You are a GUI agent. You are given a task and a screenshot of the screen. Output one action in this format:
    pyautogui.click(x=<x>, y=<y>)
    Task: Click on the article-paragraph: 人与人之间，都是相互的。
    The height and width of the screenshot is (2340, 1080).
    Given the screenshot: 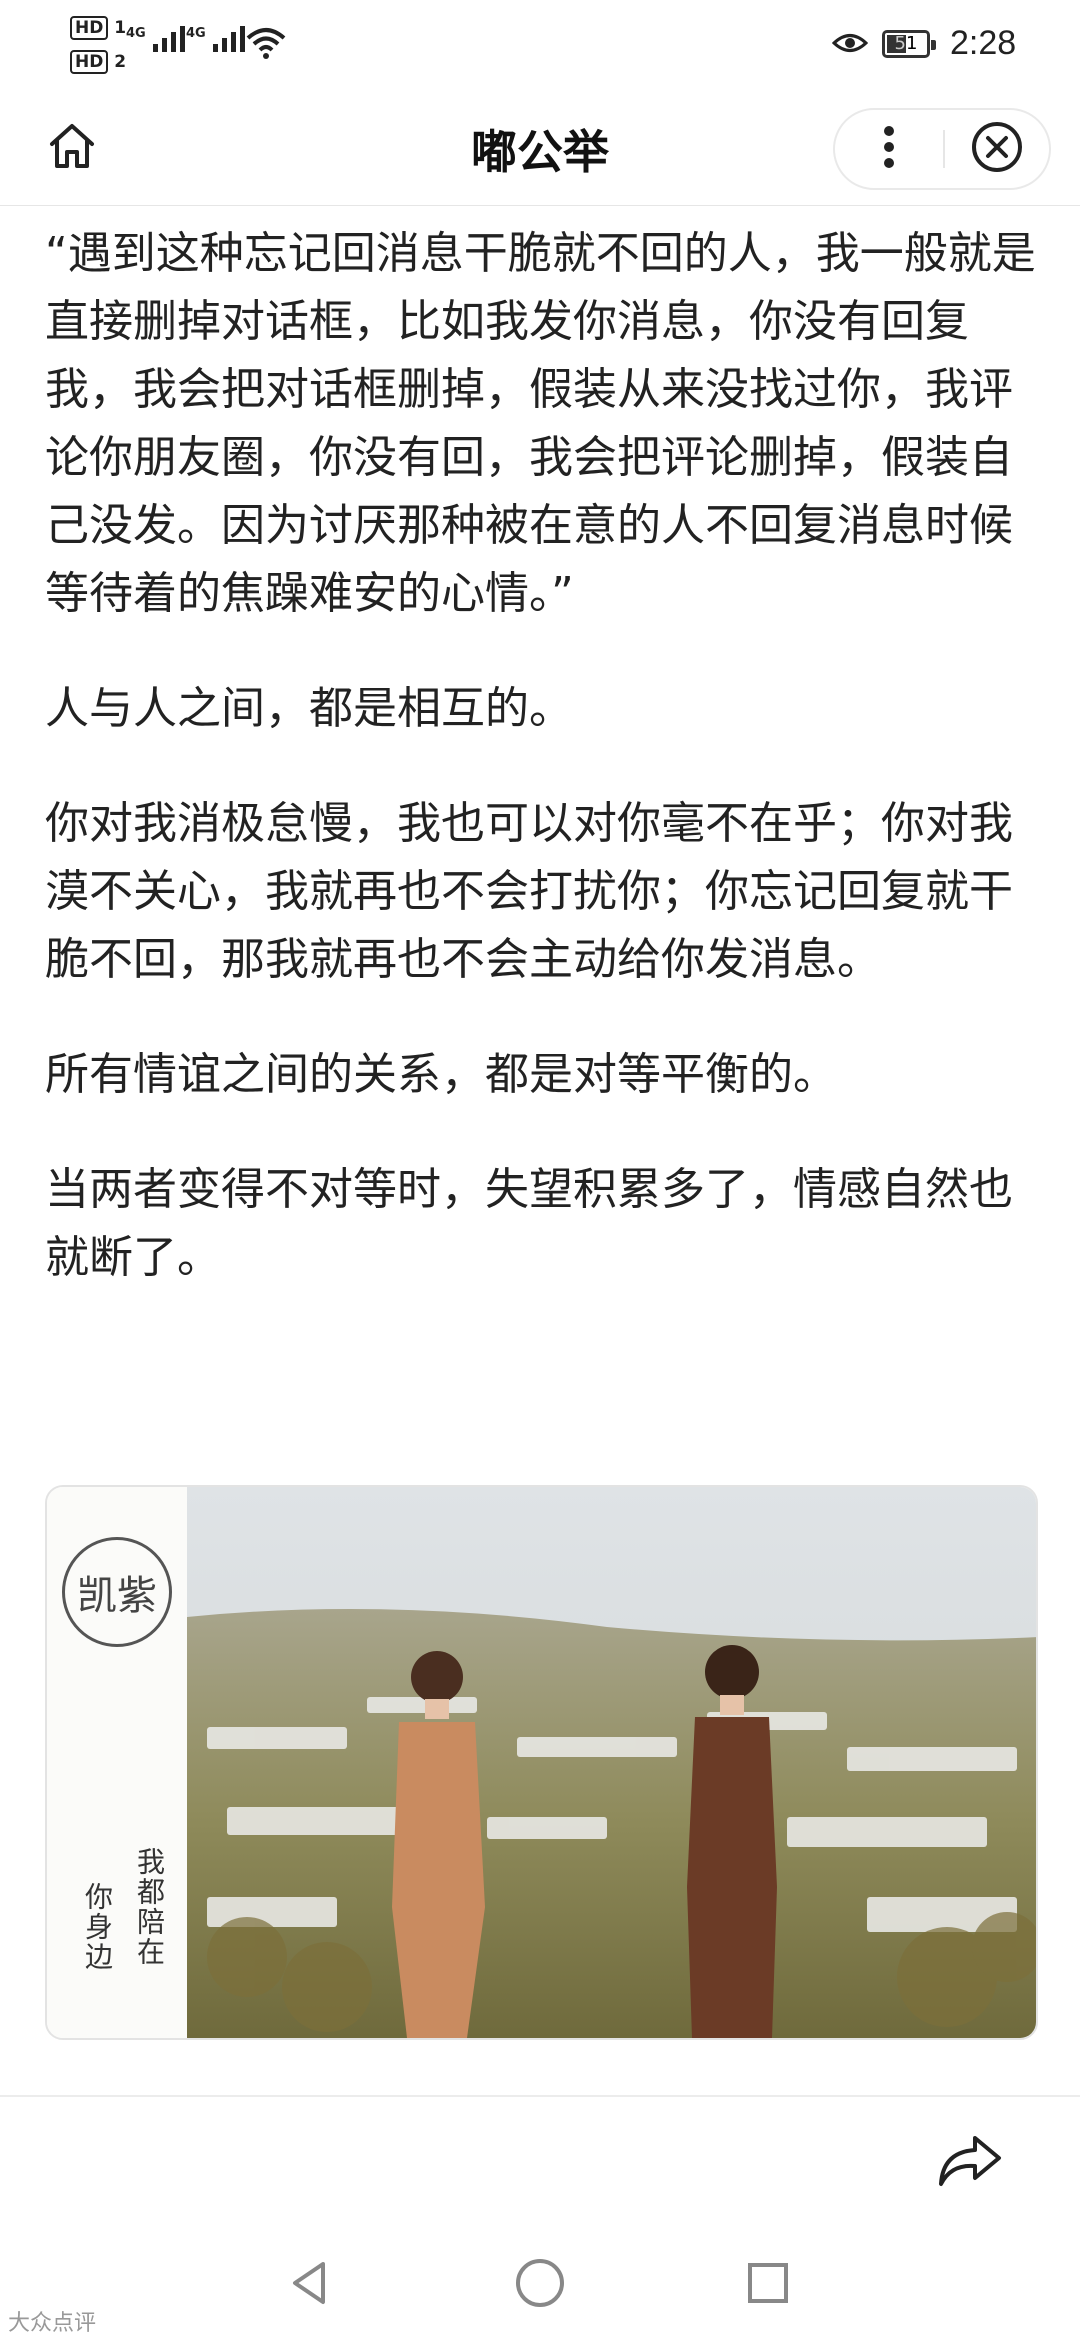 What is the action you would take?
    pyautogui.click(x=309, y=708)
    